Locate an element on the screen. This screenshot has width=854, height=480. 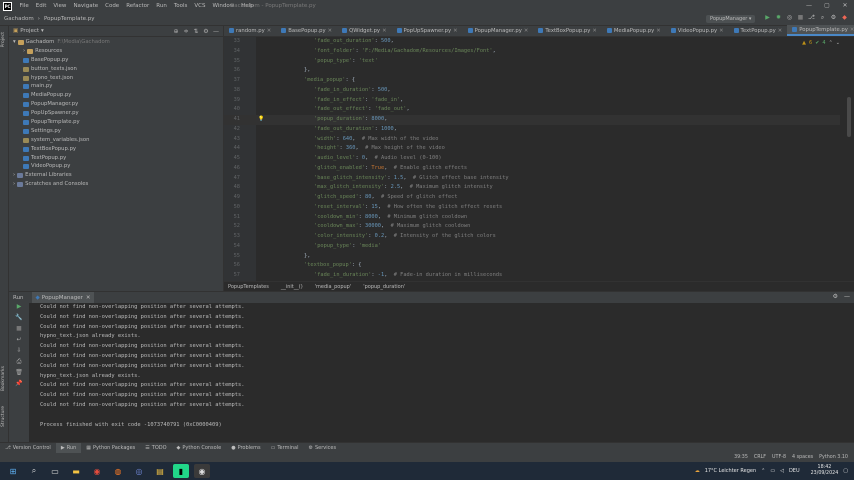
tree-item: TextPopup.py is located at coordinates (116, 158).